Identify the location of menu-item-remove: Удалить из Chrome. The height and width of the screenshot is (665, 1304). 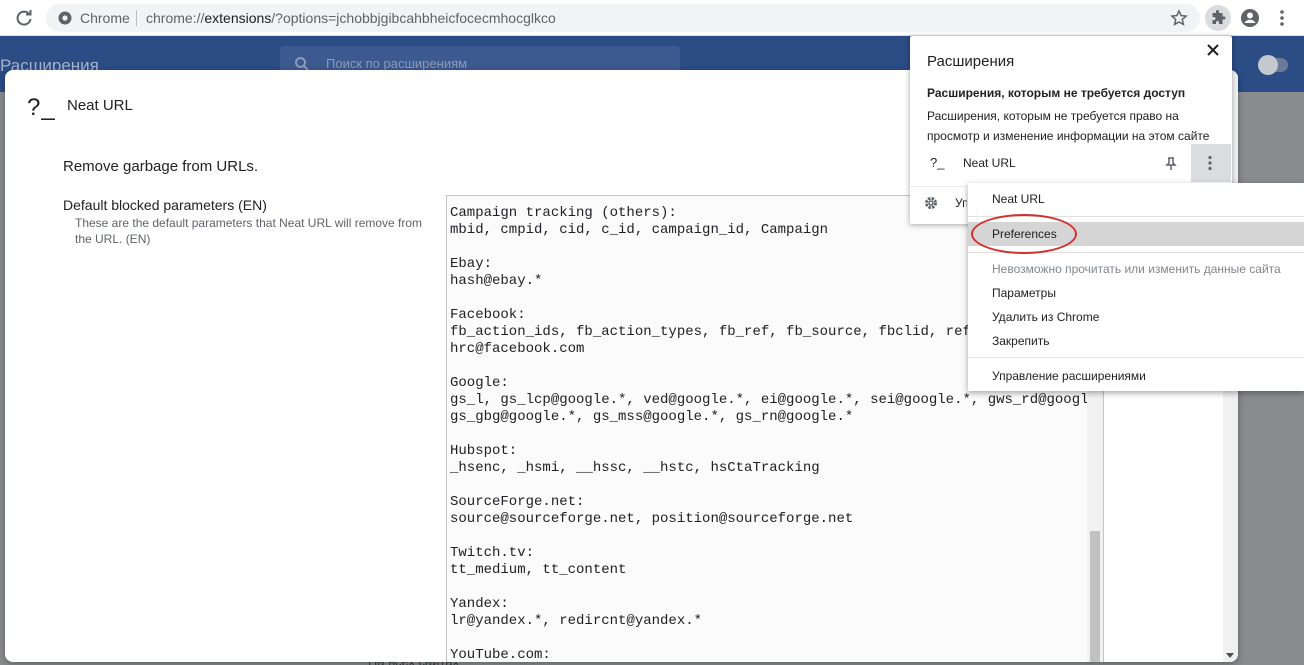
(1136, 317).